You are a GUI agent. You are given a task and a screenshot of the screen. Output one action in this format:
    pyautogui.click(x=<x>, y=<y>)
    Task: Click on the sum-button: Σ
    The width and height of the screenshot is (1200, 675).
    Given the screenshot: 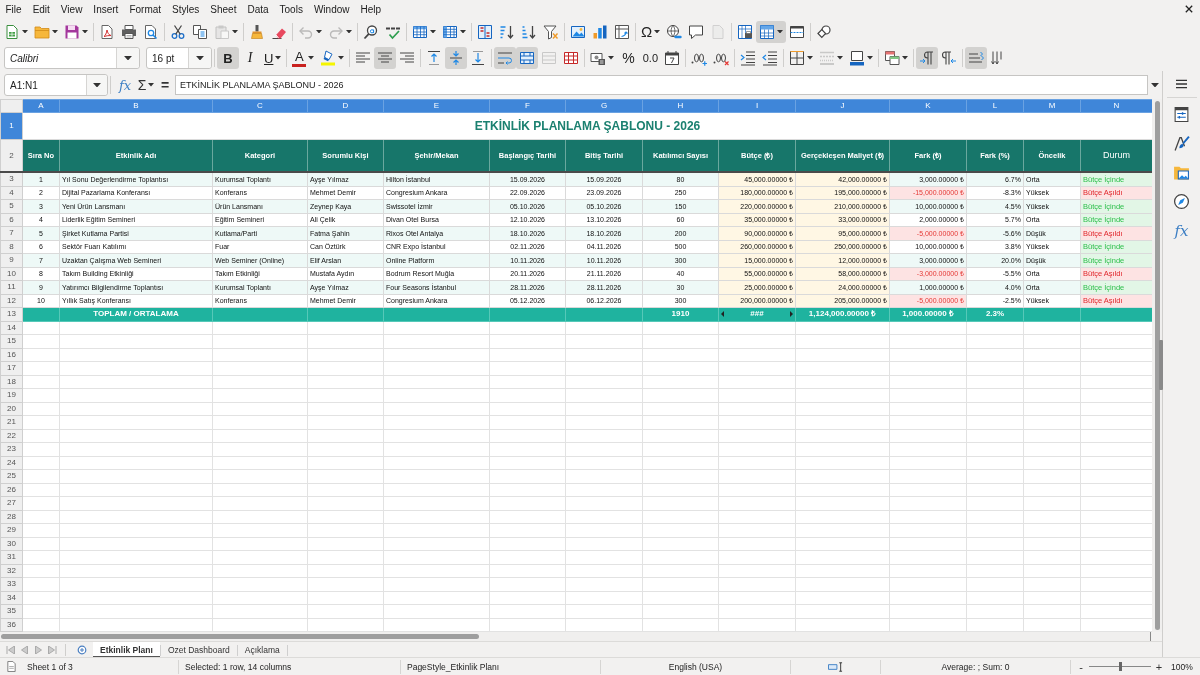 What is the action you would take?
    pyautogui.click(x=146, y=85)
    